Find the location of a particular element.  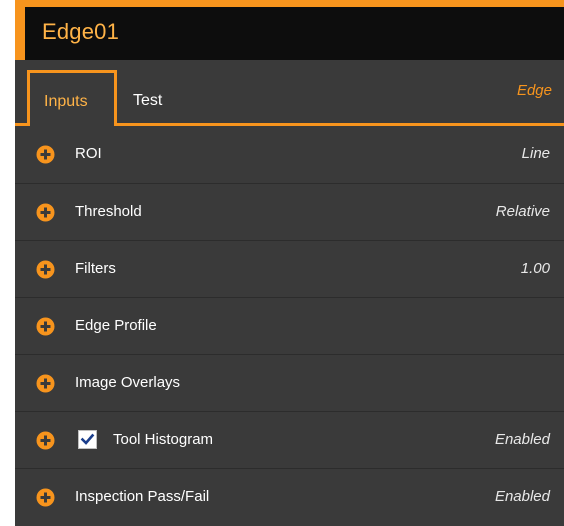

row-label: Image Overlays is located at coordinates (128, 382).